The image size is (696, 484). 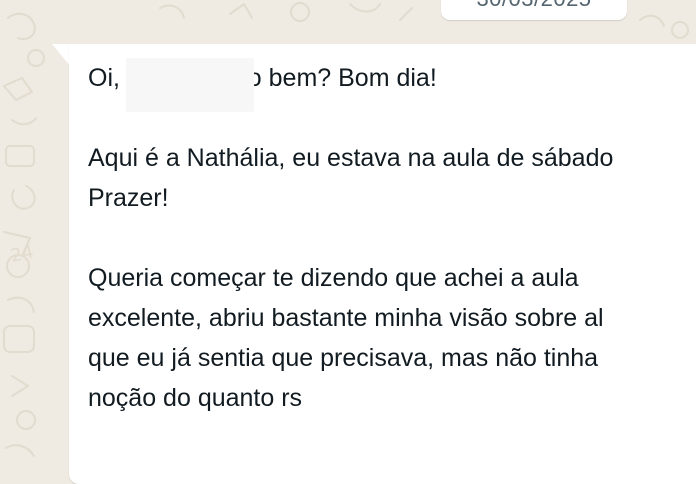 What do you see at coordinates (128, 198) in the screenshot?
I see `message-line-intro-2: Prazer!` at bounding box center [128, 198].